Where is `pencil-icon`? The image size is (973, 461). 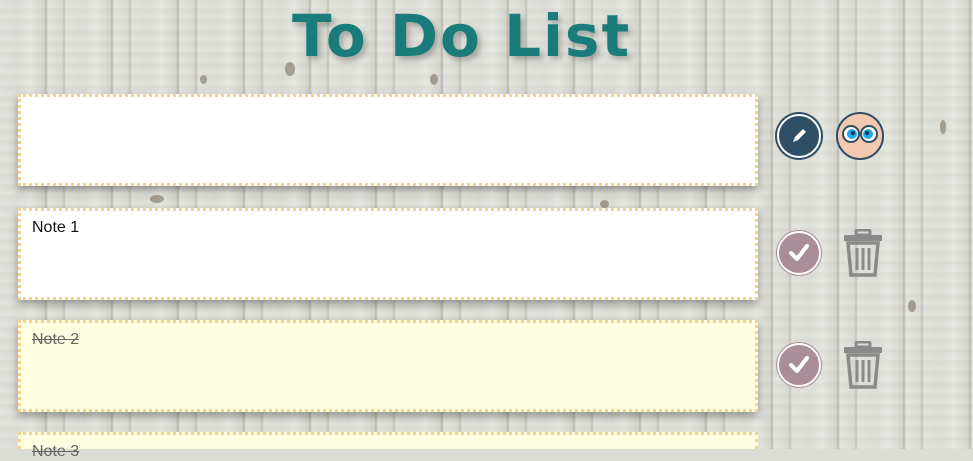
pencil-icon is located at coordinates (799, 135).